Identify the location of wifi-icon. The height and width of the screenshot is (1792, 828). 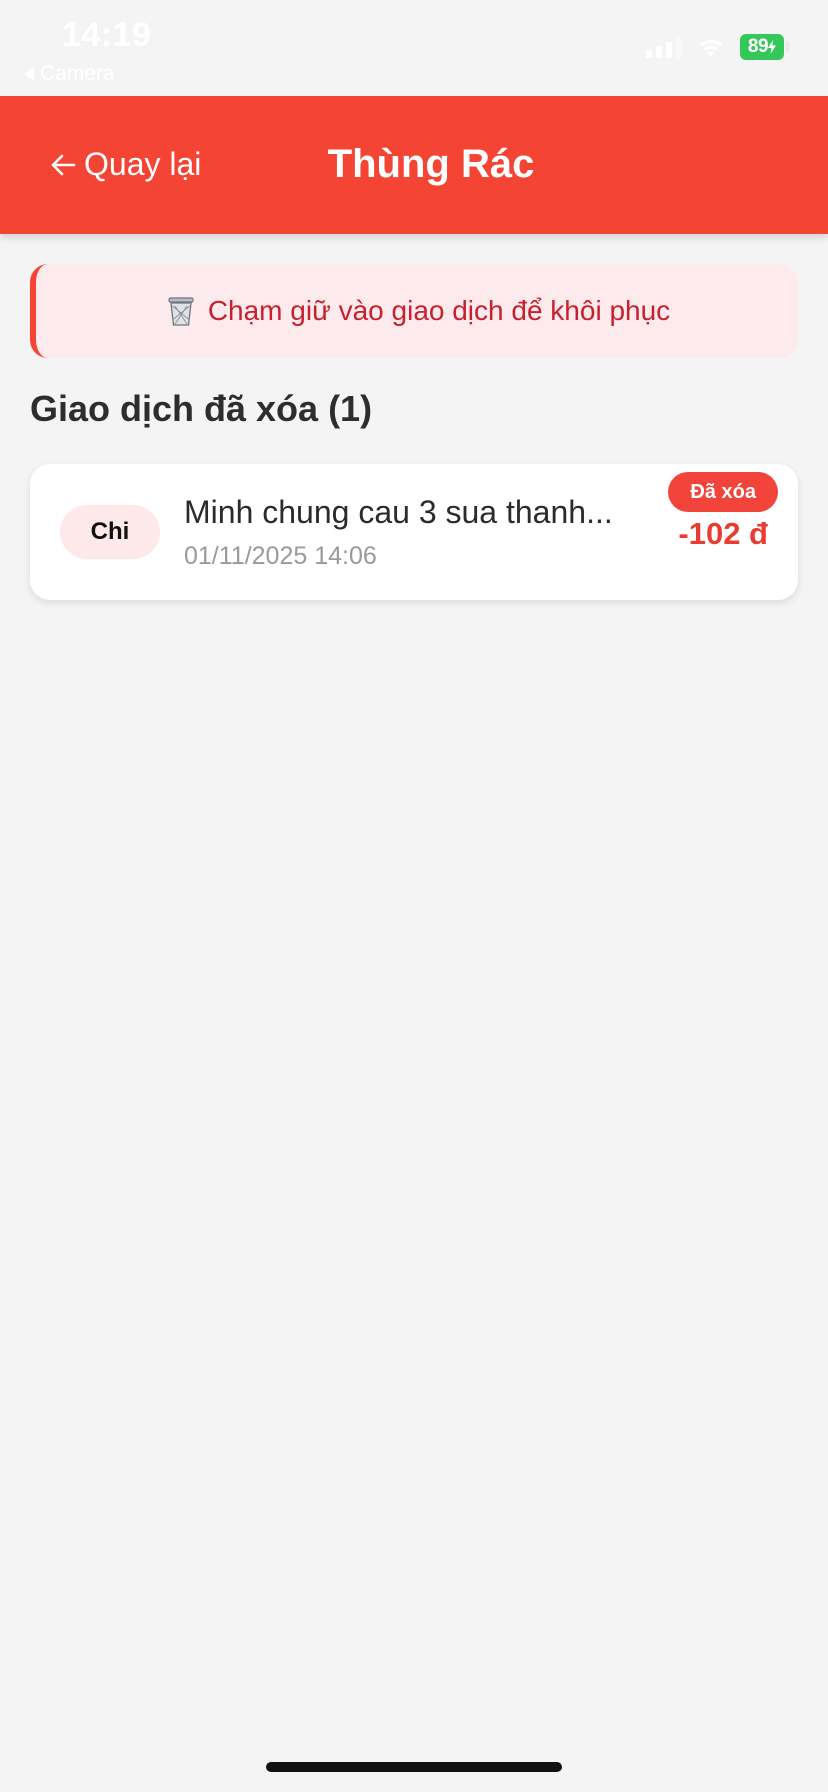
(711, 48).